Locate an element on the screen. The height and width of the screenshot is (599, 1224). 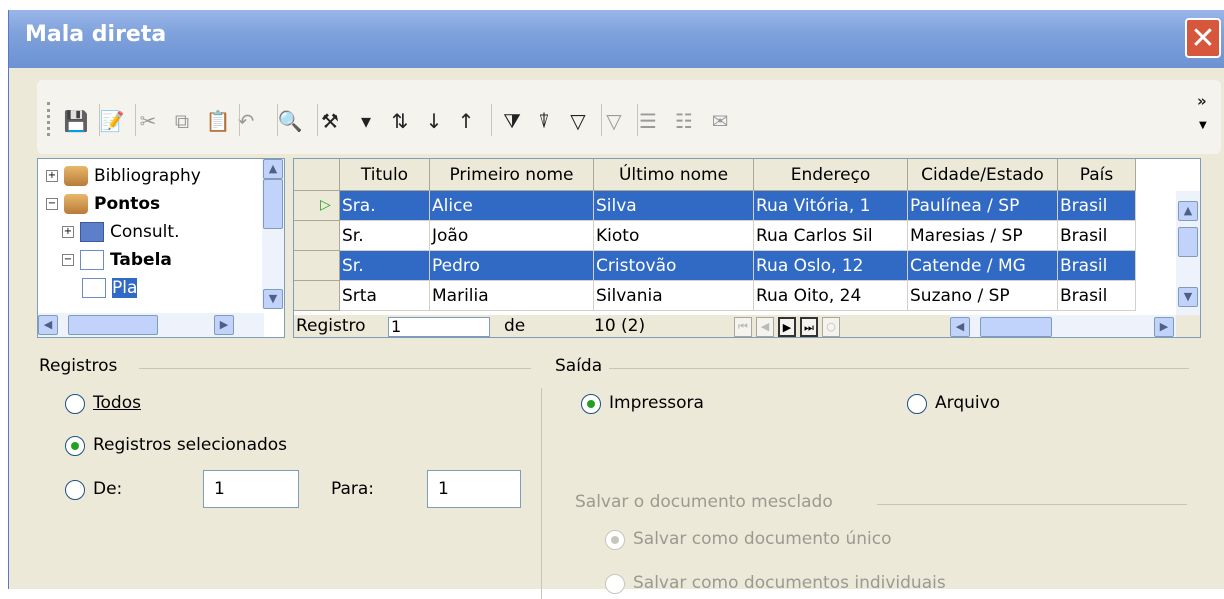
table-cell: Rua Oslo, 12 is located at coordinates (831, 266).